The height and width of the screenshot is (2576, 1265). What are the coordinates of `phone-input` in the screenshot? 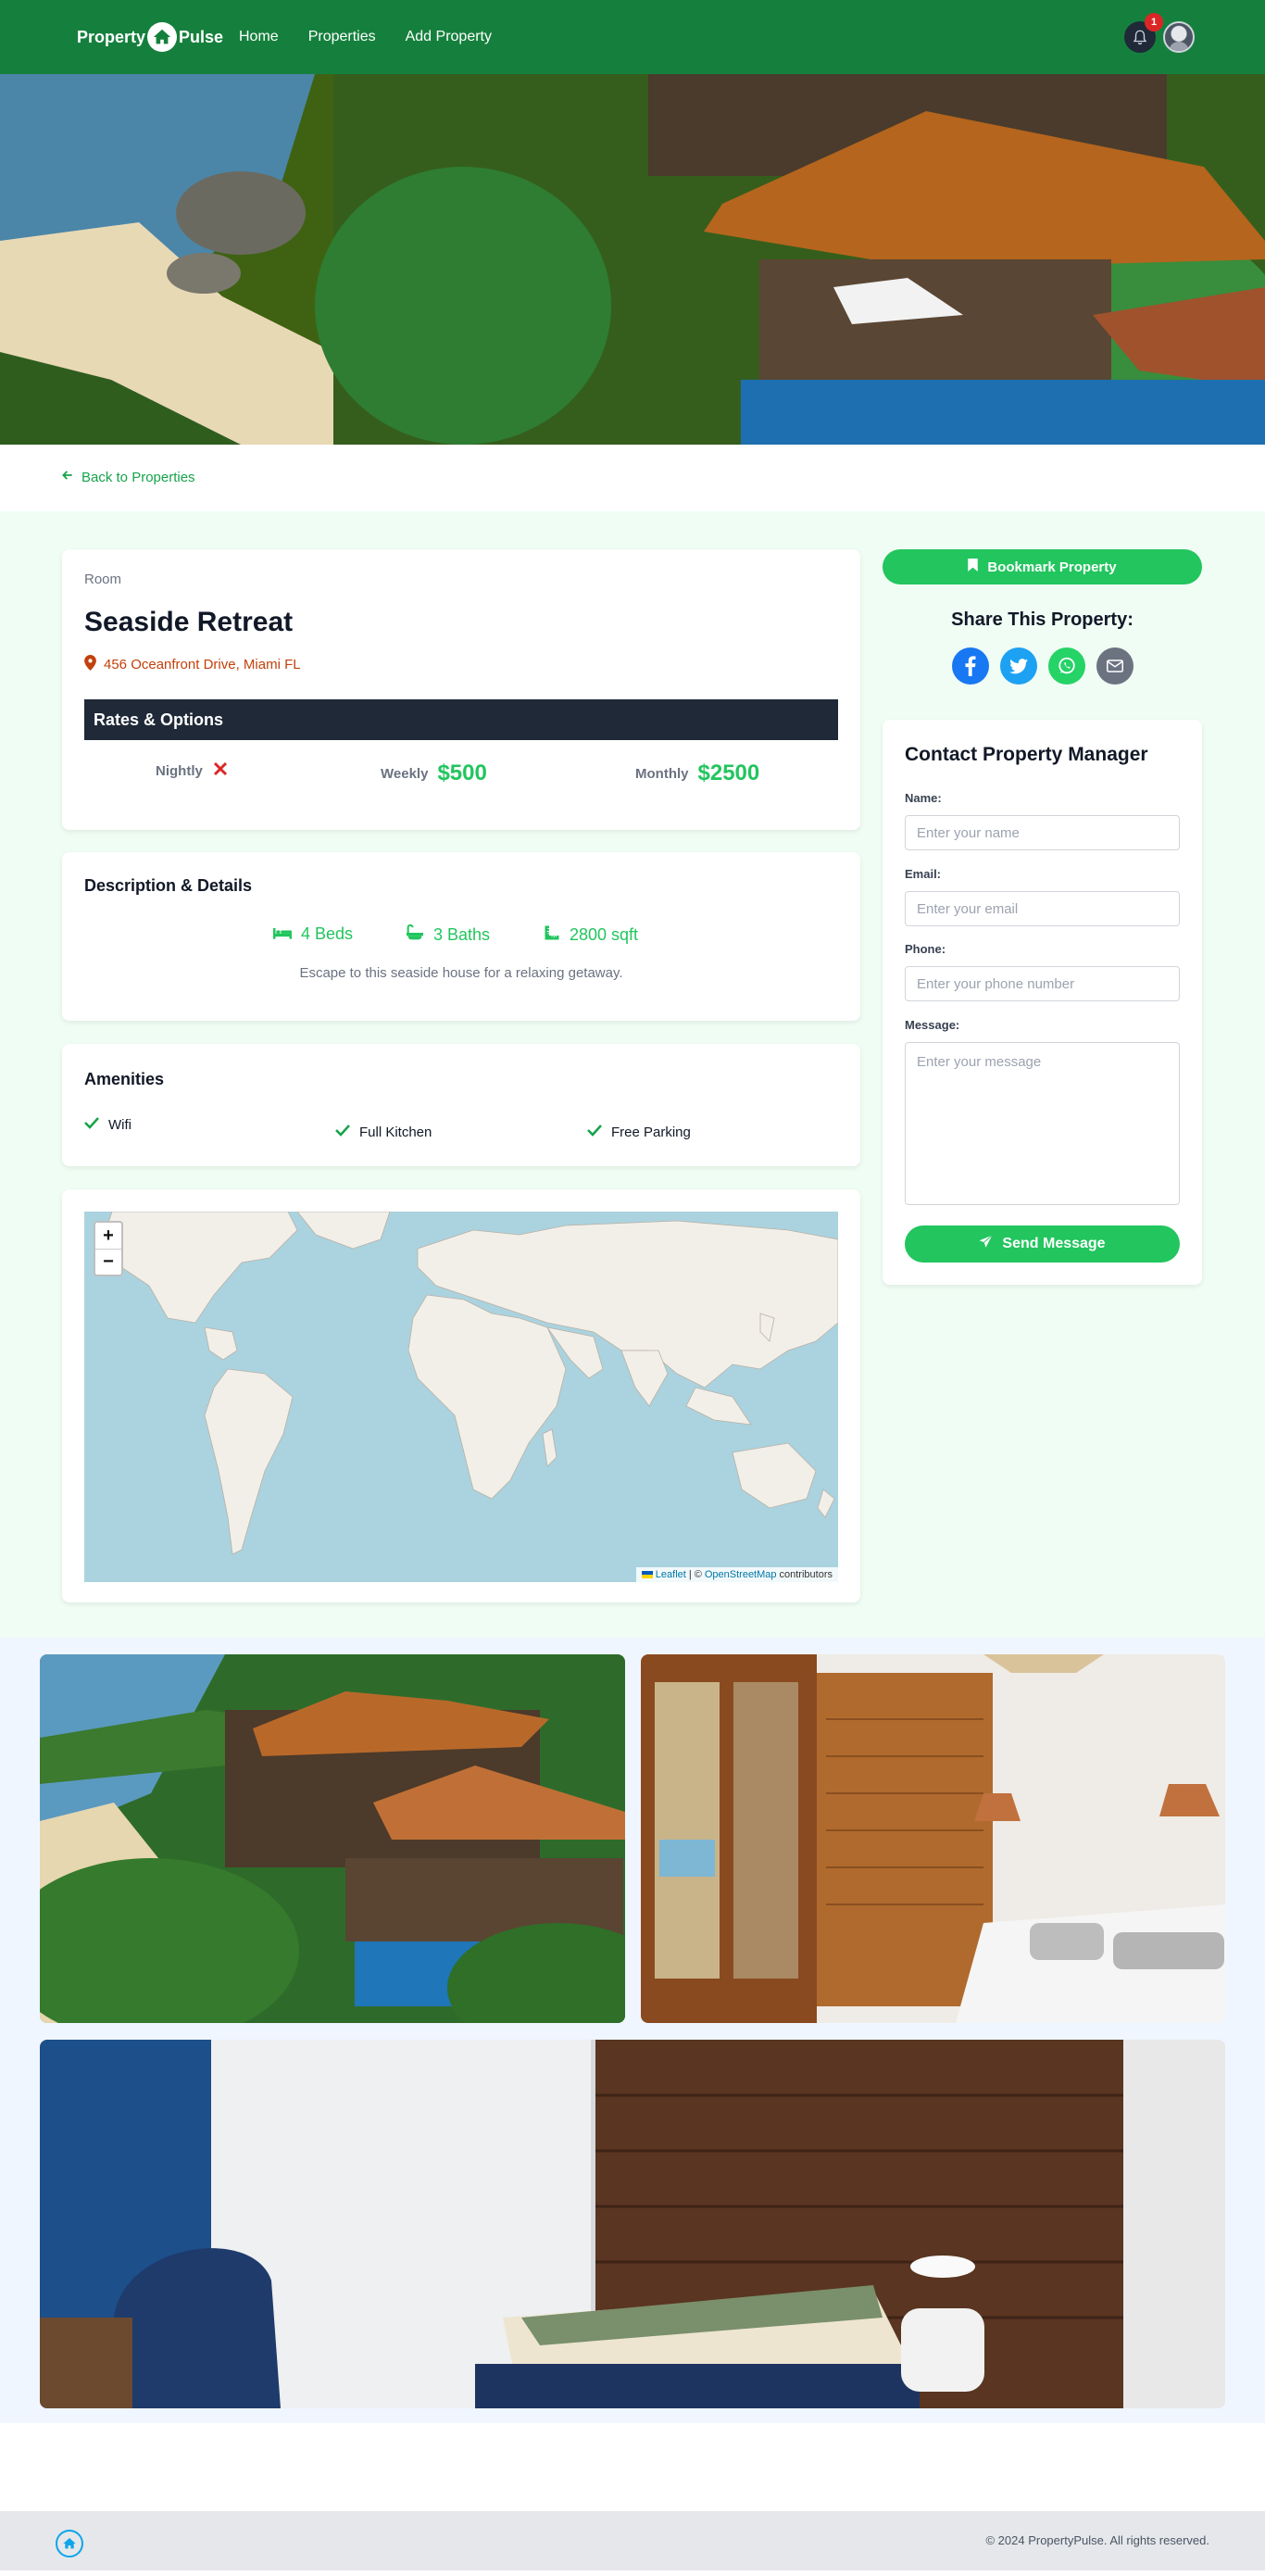 It's located at (1042, 983).